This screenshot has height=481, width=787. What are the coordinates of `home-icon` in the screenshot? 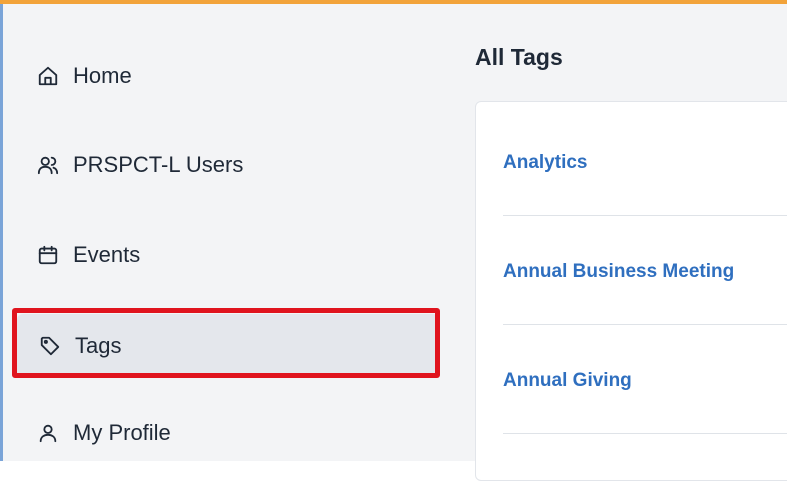 It's located at (48, 76).